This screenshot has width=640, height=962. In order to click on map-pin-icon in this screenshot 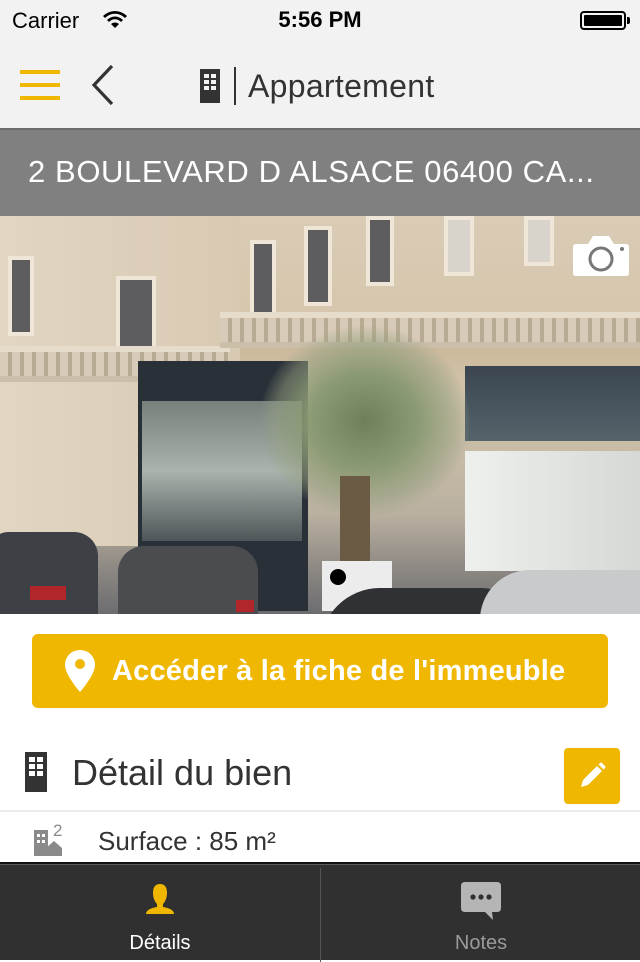, I will do `click(80, 671)`.